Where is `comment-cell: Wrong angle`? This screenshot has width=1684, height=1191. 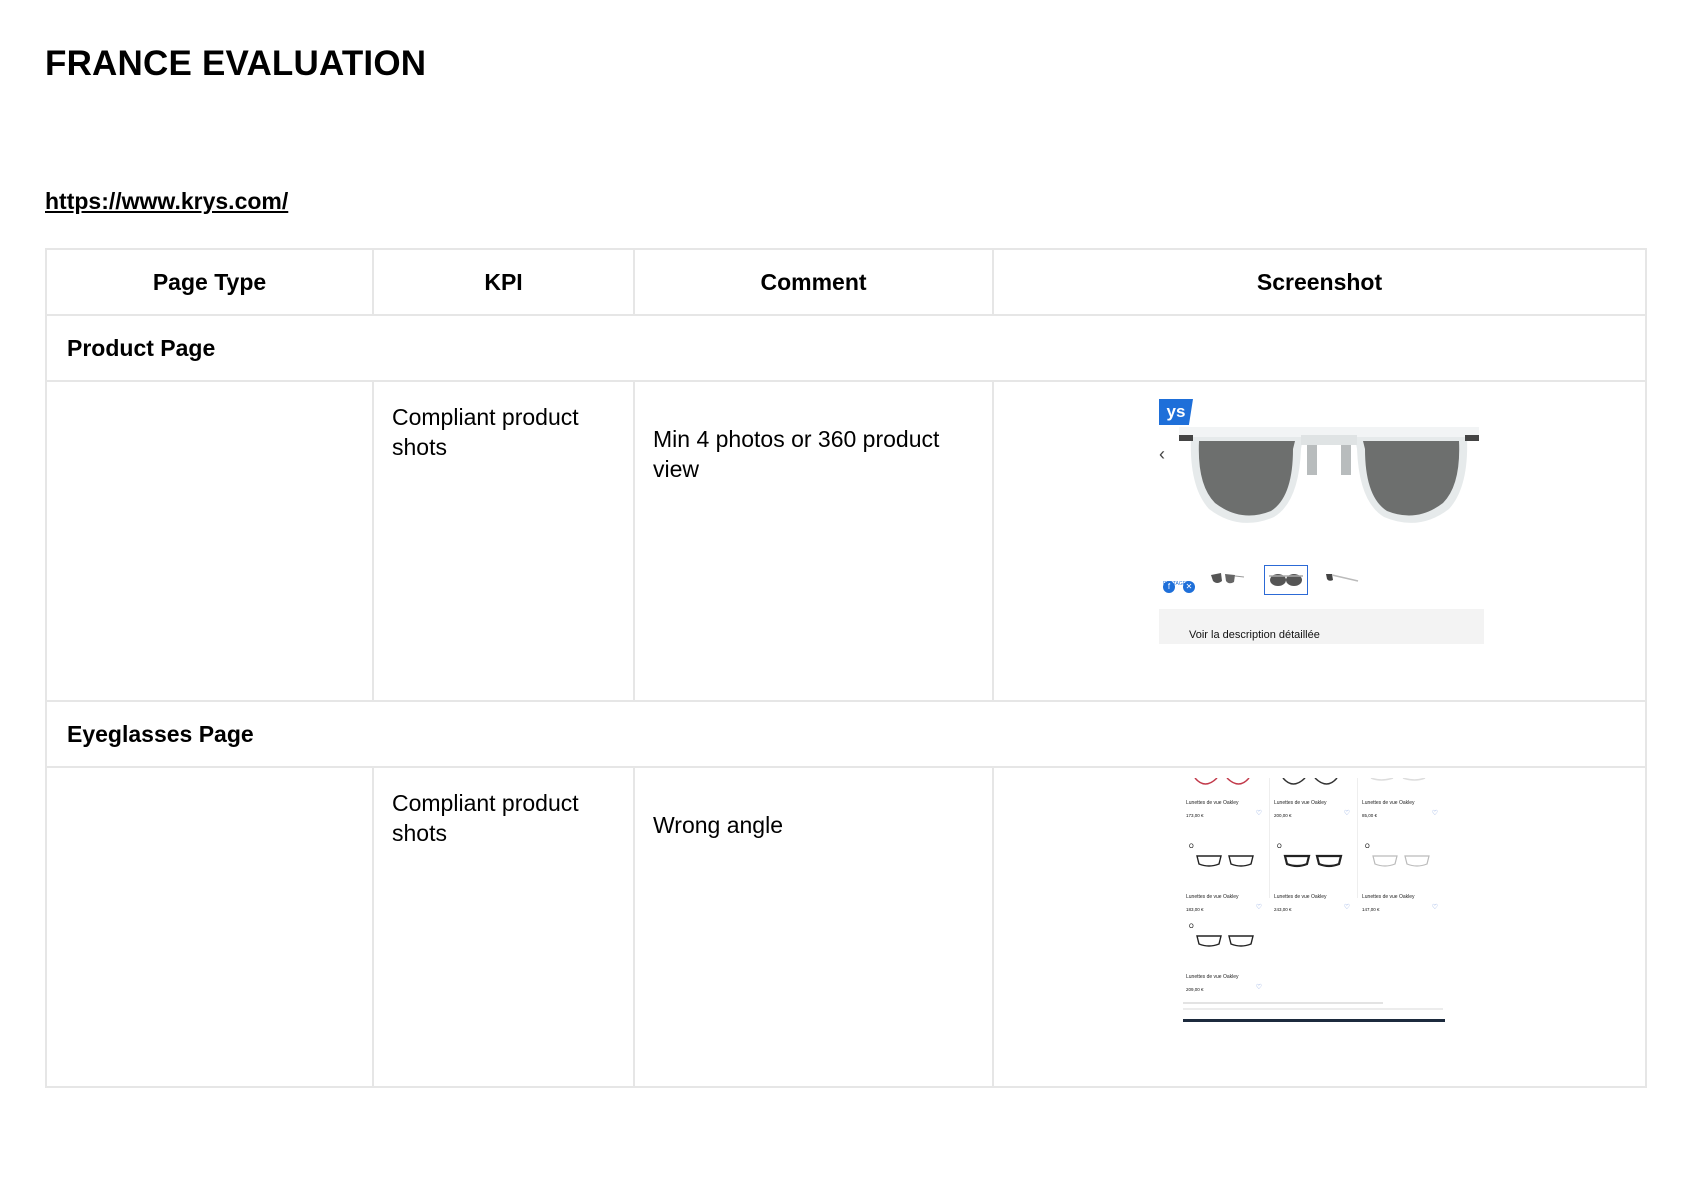
comment-cell: Wrong angle is located at coordinates (813, 927).